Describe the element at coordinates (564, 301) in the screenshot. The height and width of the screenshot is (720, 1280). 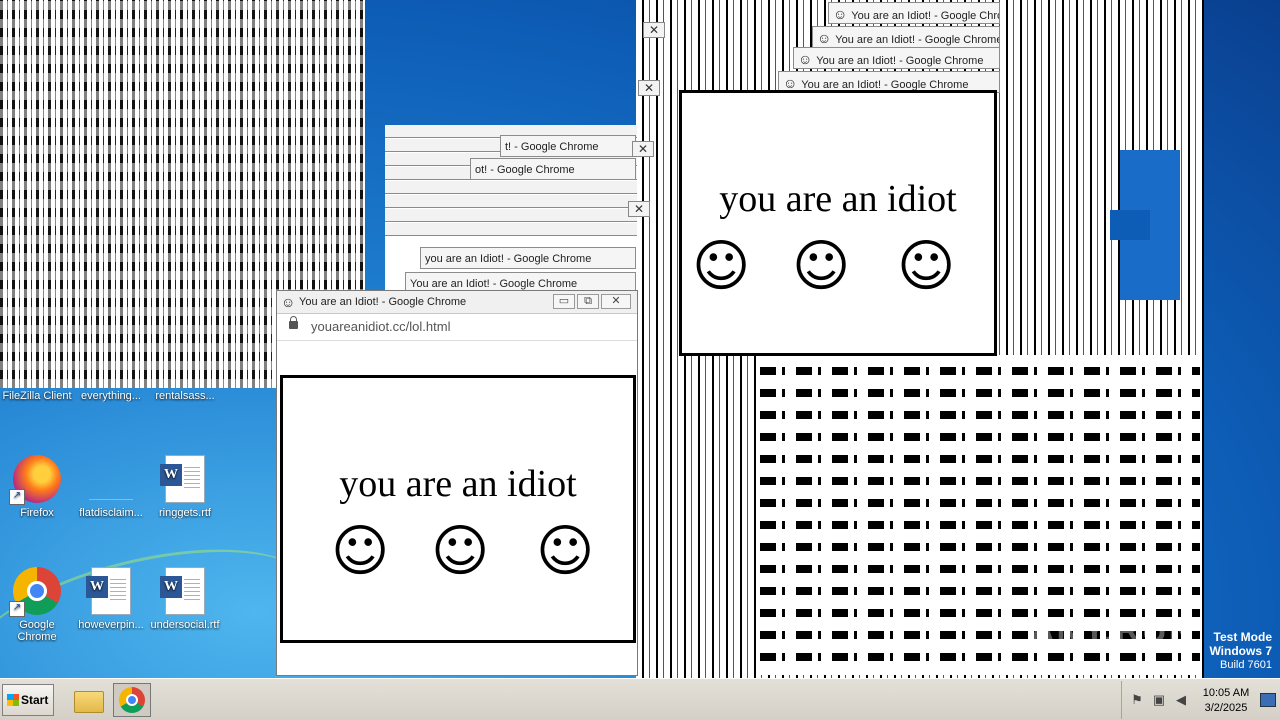
I see `minimize-button: ▭` at that location.